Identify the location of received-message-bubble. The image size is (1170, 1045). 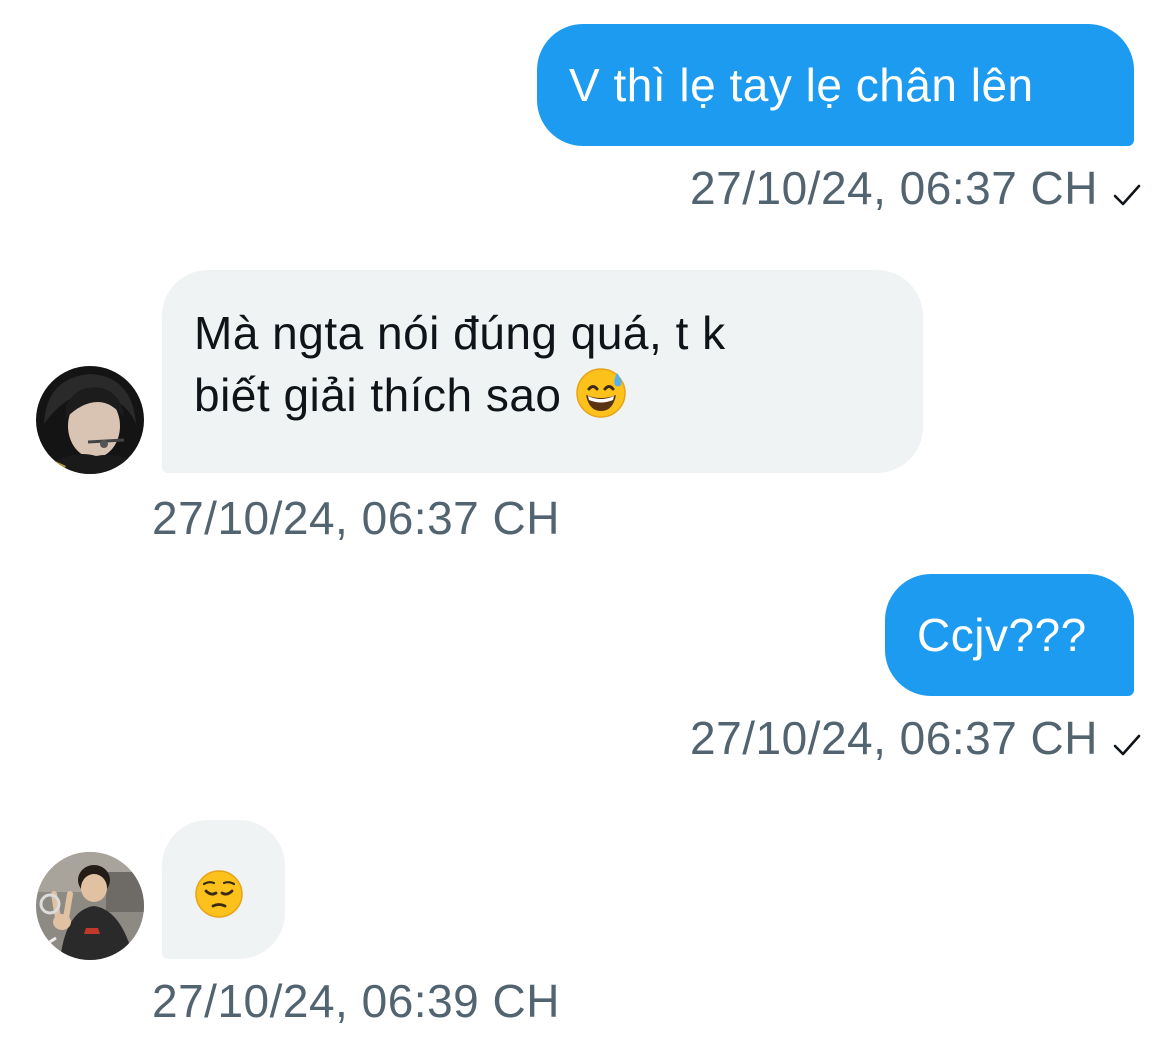
(223, 889).